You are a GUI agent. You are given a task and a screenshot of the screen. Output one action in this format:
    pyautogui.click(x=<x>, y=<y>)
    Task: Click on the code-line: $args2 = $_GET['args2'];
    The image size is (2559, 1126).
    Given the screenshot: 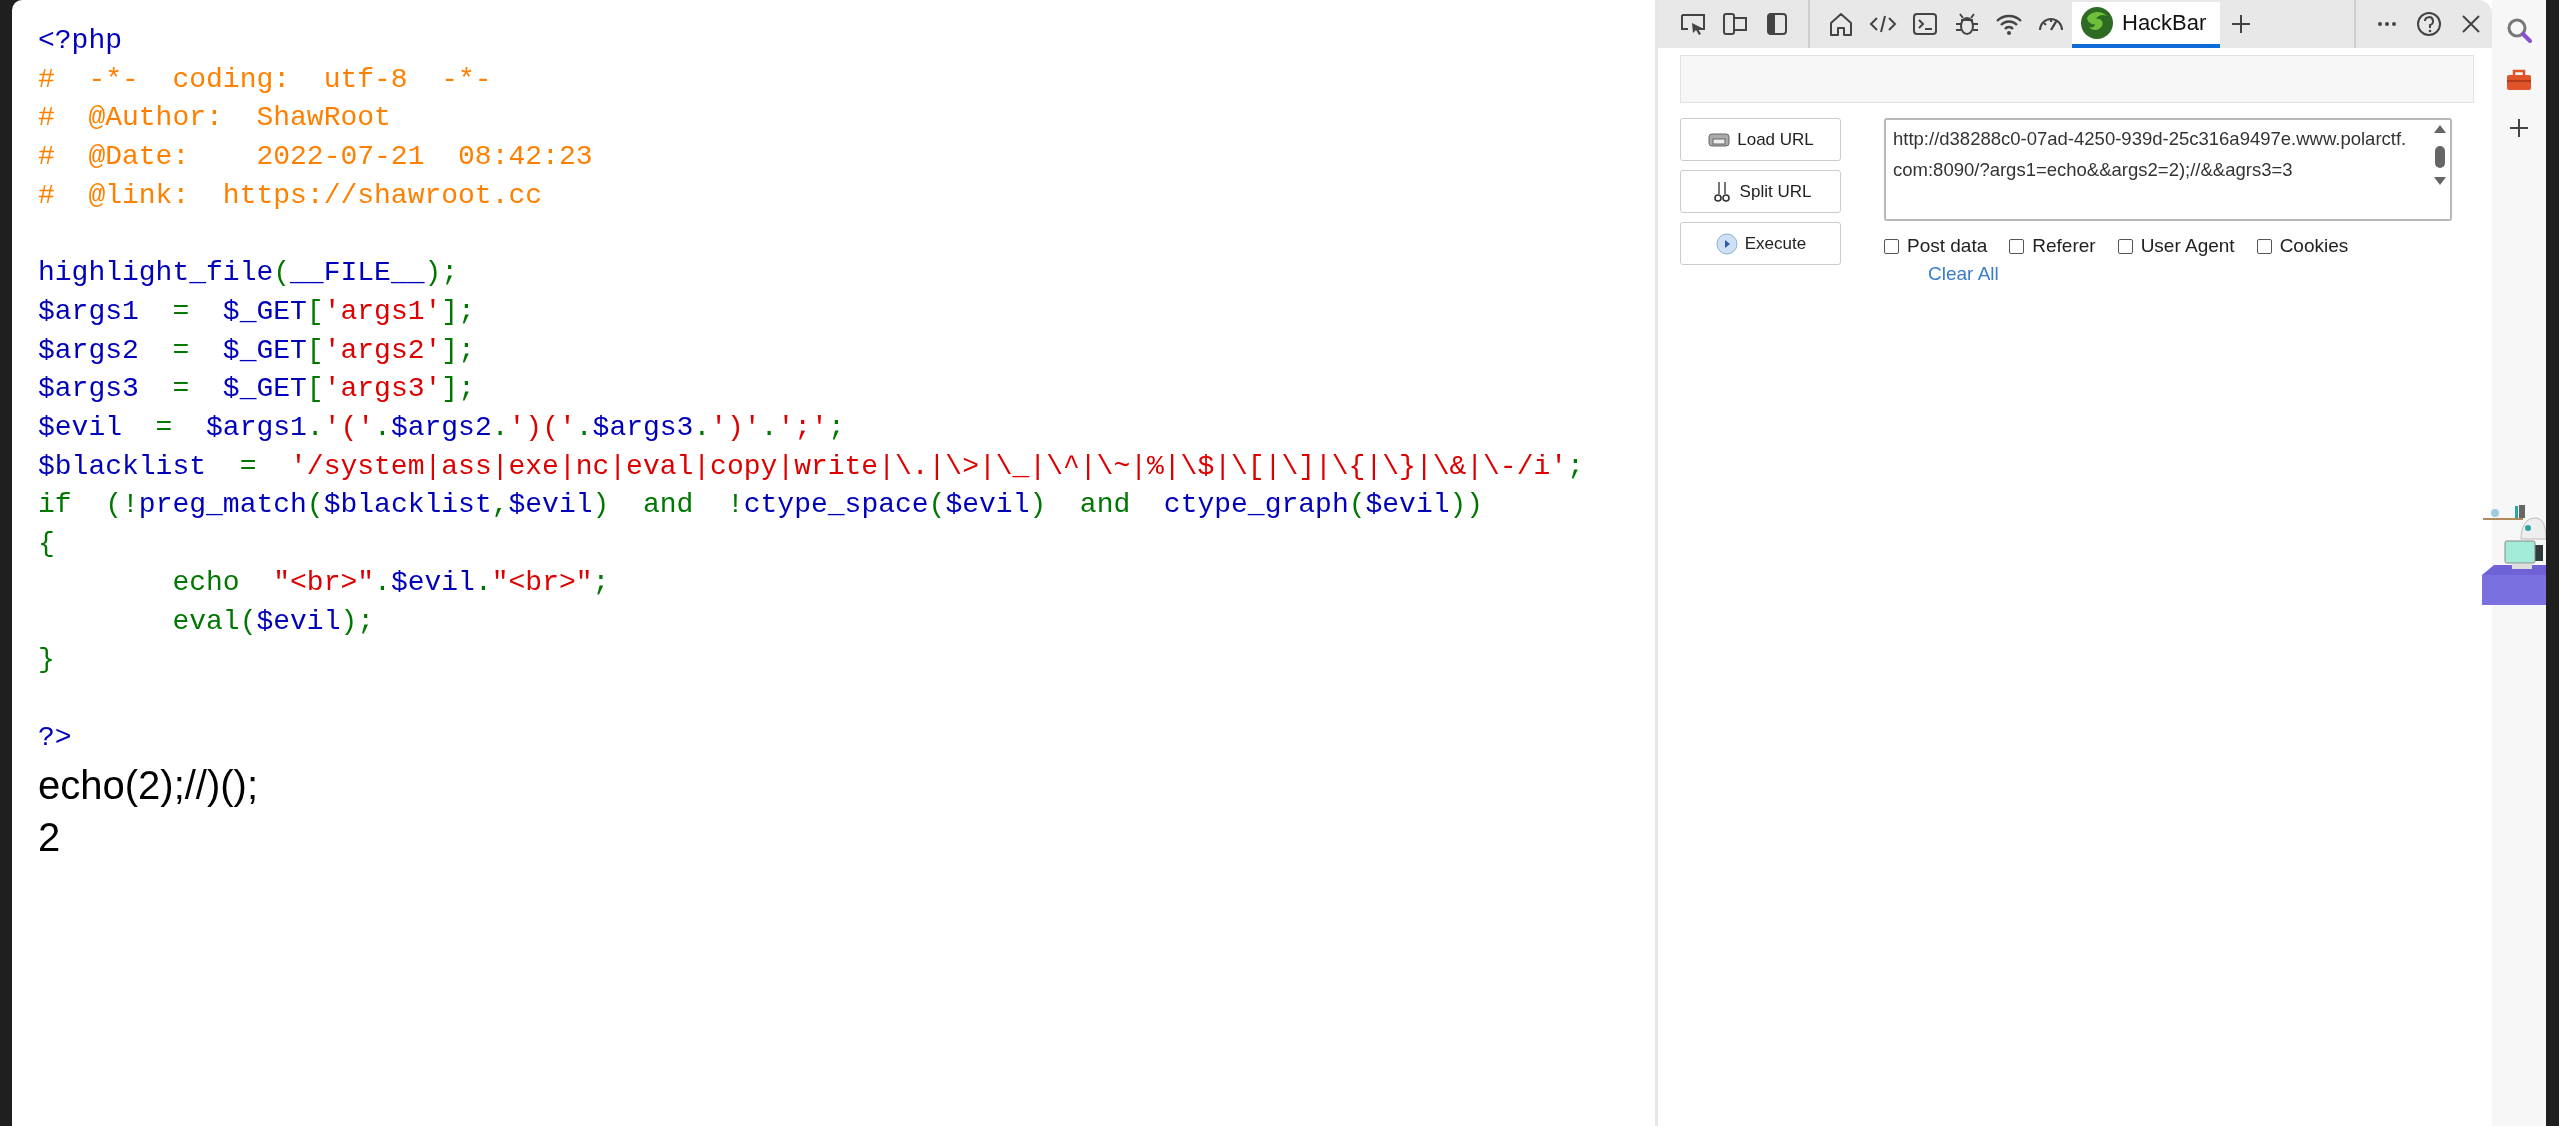 What is the action you would take?
    pyautogui.click(x=256, y=350)
    